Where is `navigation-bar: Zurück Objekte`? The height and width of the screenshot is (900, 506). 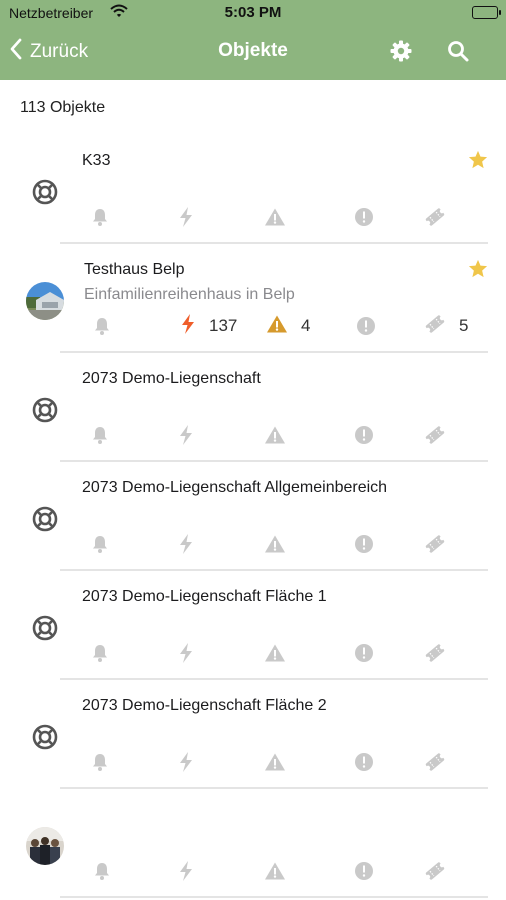 navigation-bar: Zurück Objekte is located at coordinates (253, 53).